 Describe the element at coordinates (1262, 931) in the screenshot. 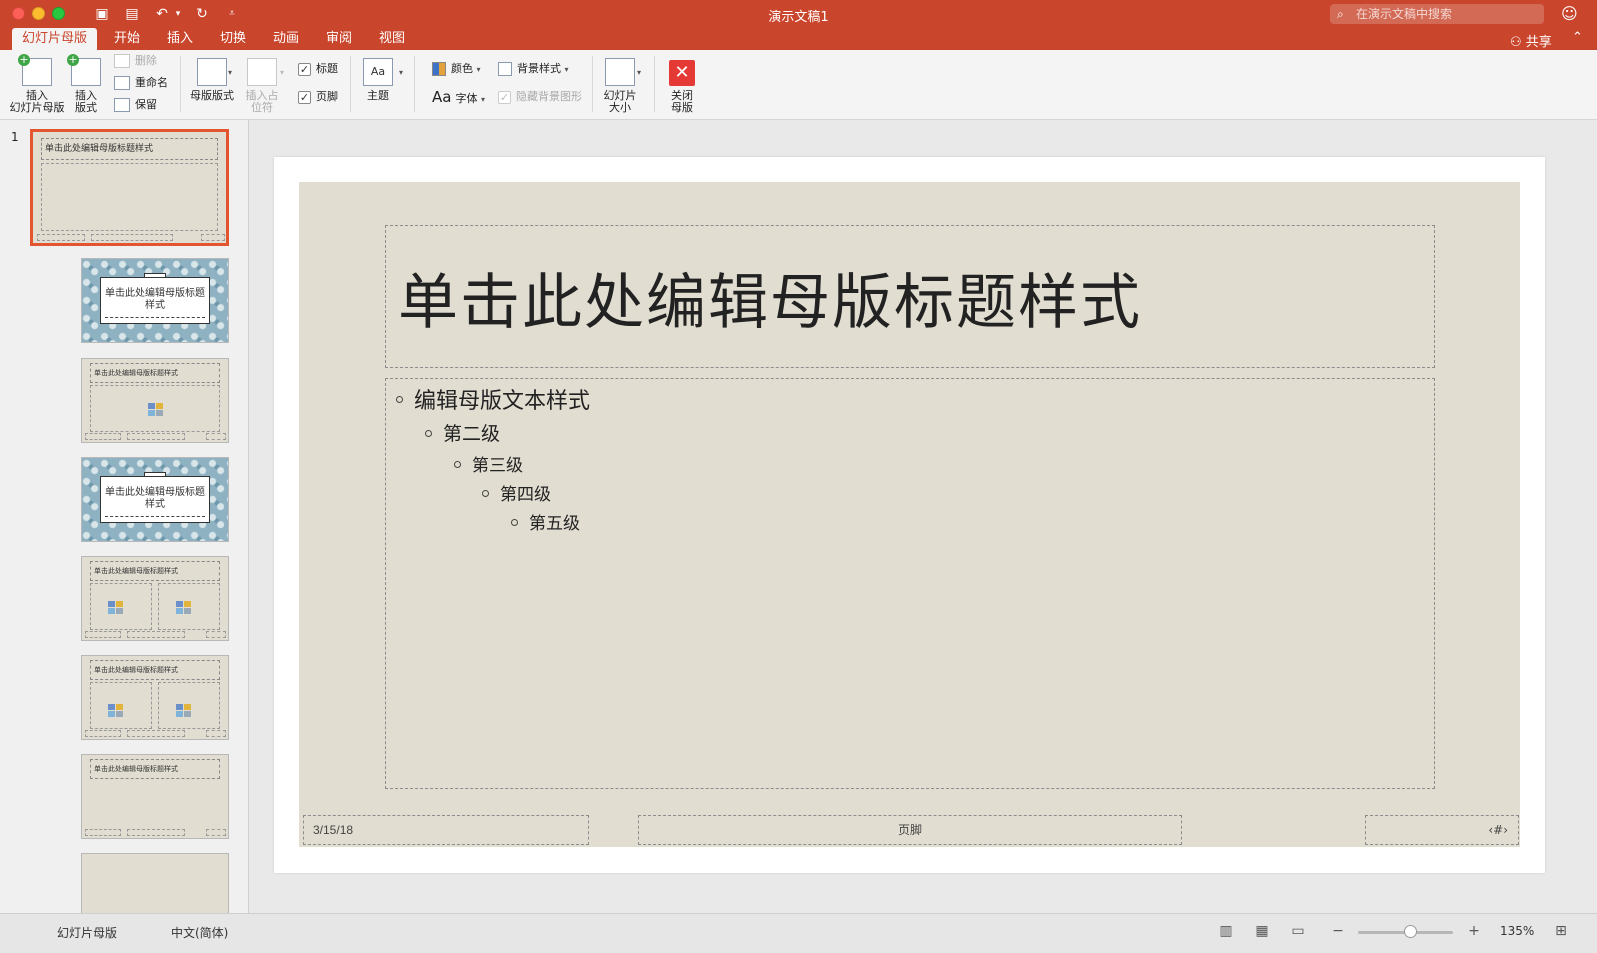

I see `slide-sorter-icon: ▦` at that location.